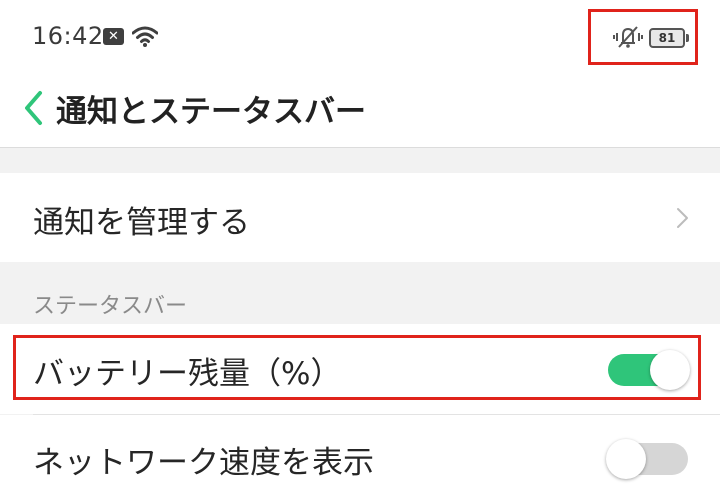 The width and height of the screenshot is (720, 501). I want to click on status-highlight-box: 81, so click(643, 37).